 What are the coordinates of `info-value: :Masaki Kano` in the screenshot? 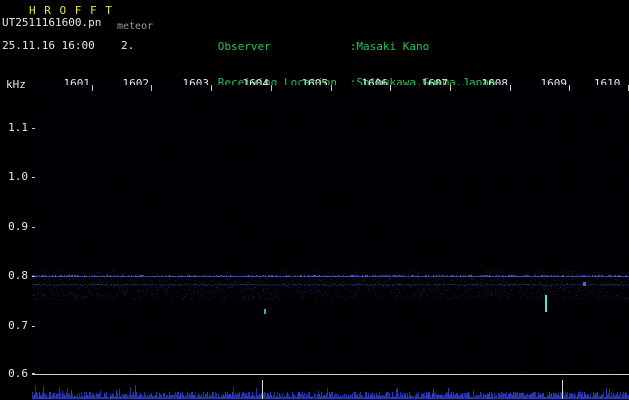 It's located at (389, 46).